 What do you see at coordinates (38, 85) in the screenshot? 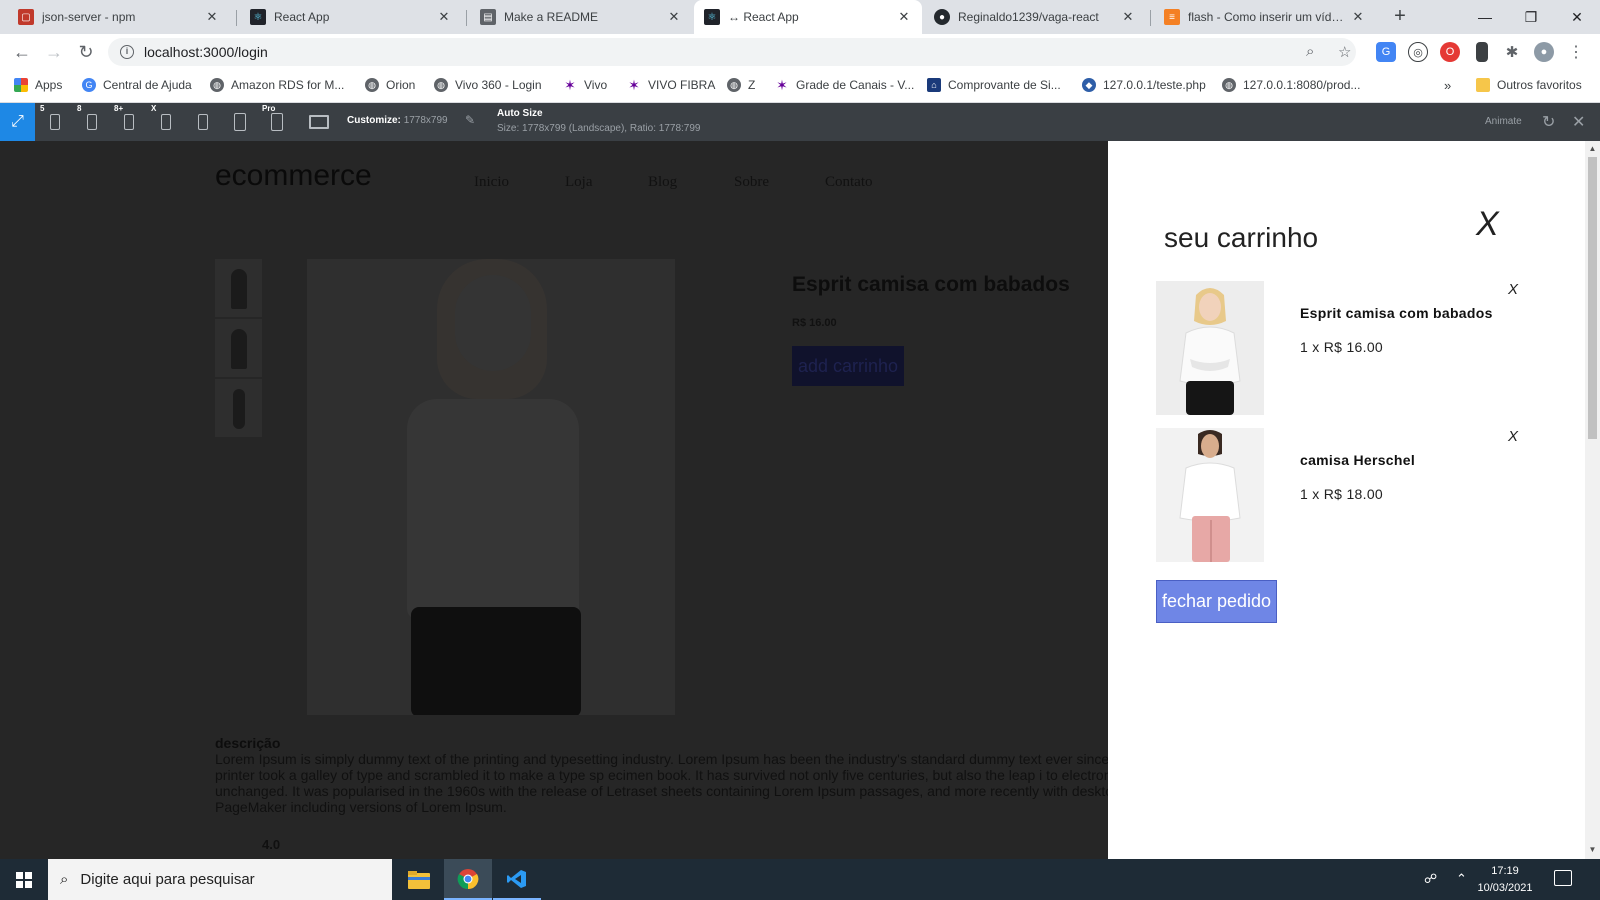
I see `bookmark-item: Apps` at bounding box center [38, 85].